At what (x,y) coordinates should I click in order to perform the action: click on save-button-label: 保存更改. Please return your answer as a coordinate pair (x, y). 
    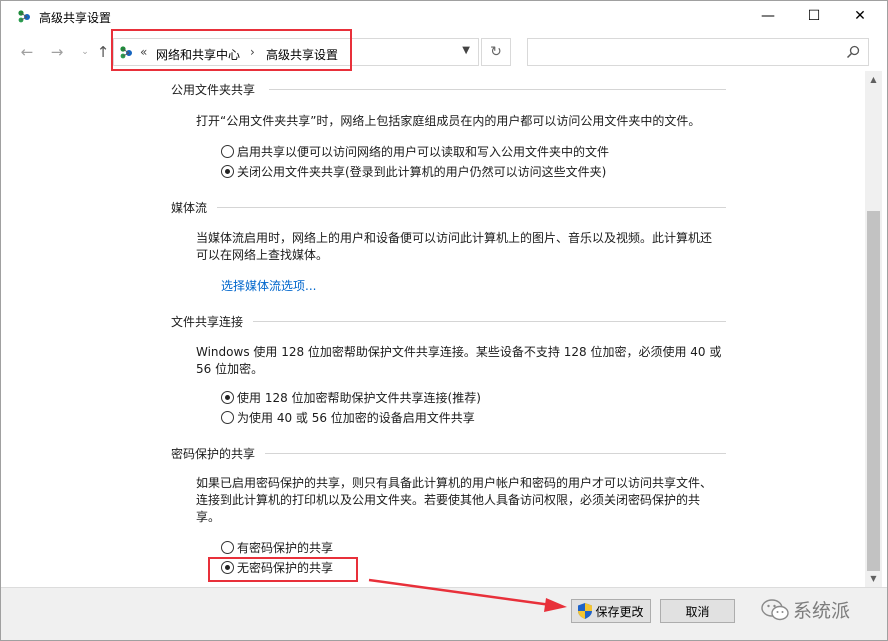
    Looking at the image, I should click on (619, 611).